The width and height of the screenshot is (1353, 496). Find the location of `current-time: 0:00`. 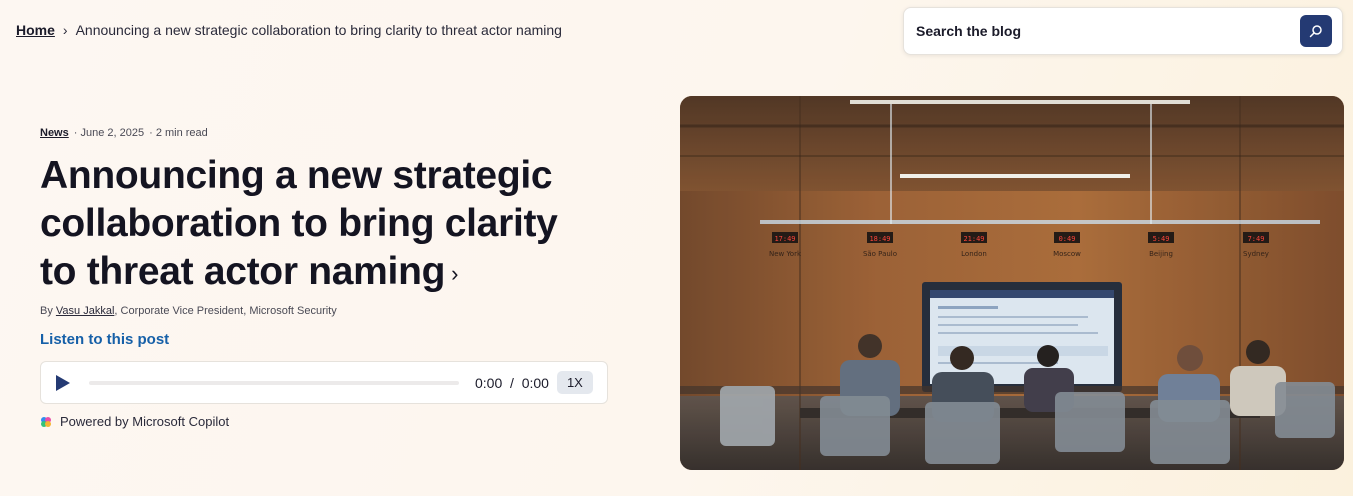

current-time: 0:00 is located at coordinates (489, 382).